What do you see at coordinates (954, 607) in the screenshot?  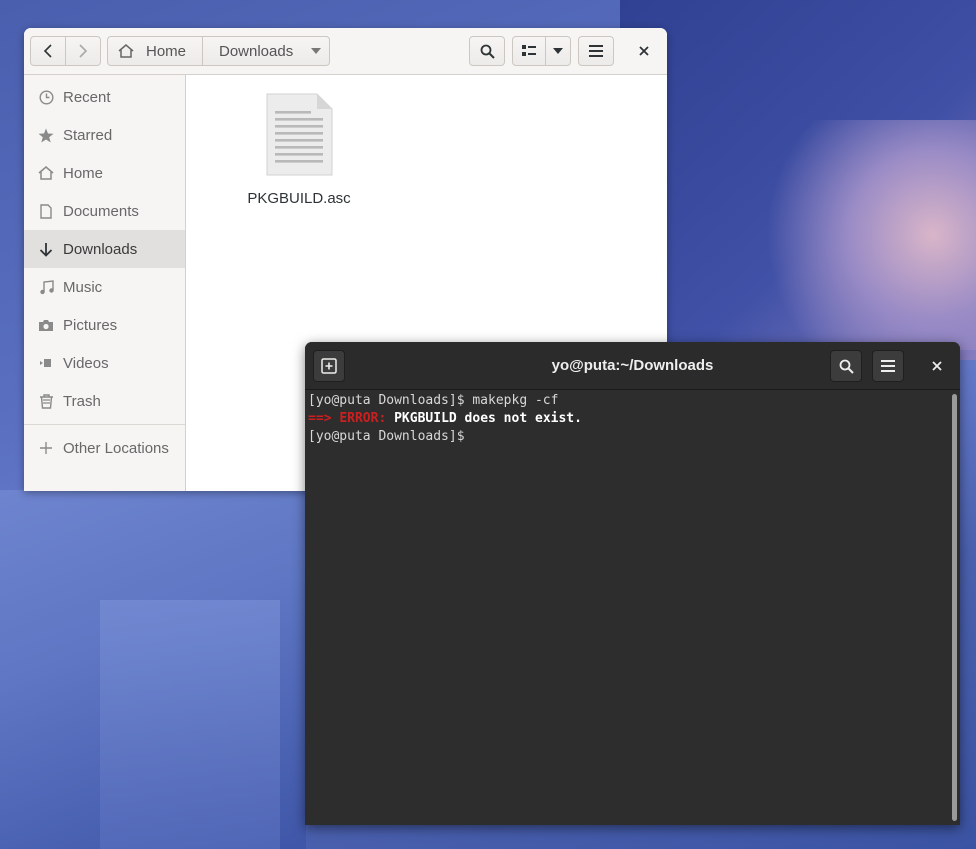 I see `terminal-scrollbar` at bounding box center [954, 607].